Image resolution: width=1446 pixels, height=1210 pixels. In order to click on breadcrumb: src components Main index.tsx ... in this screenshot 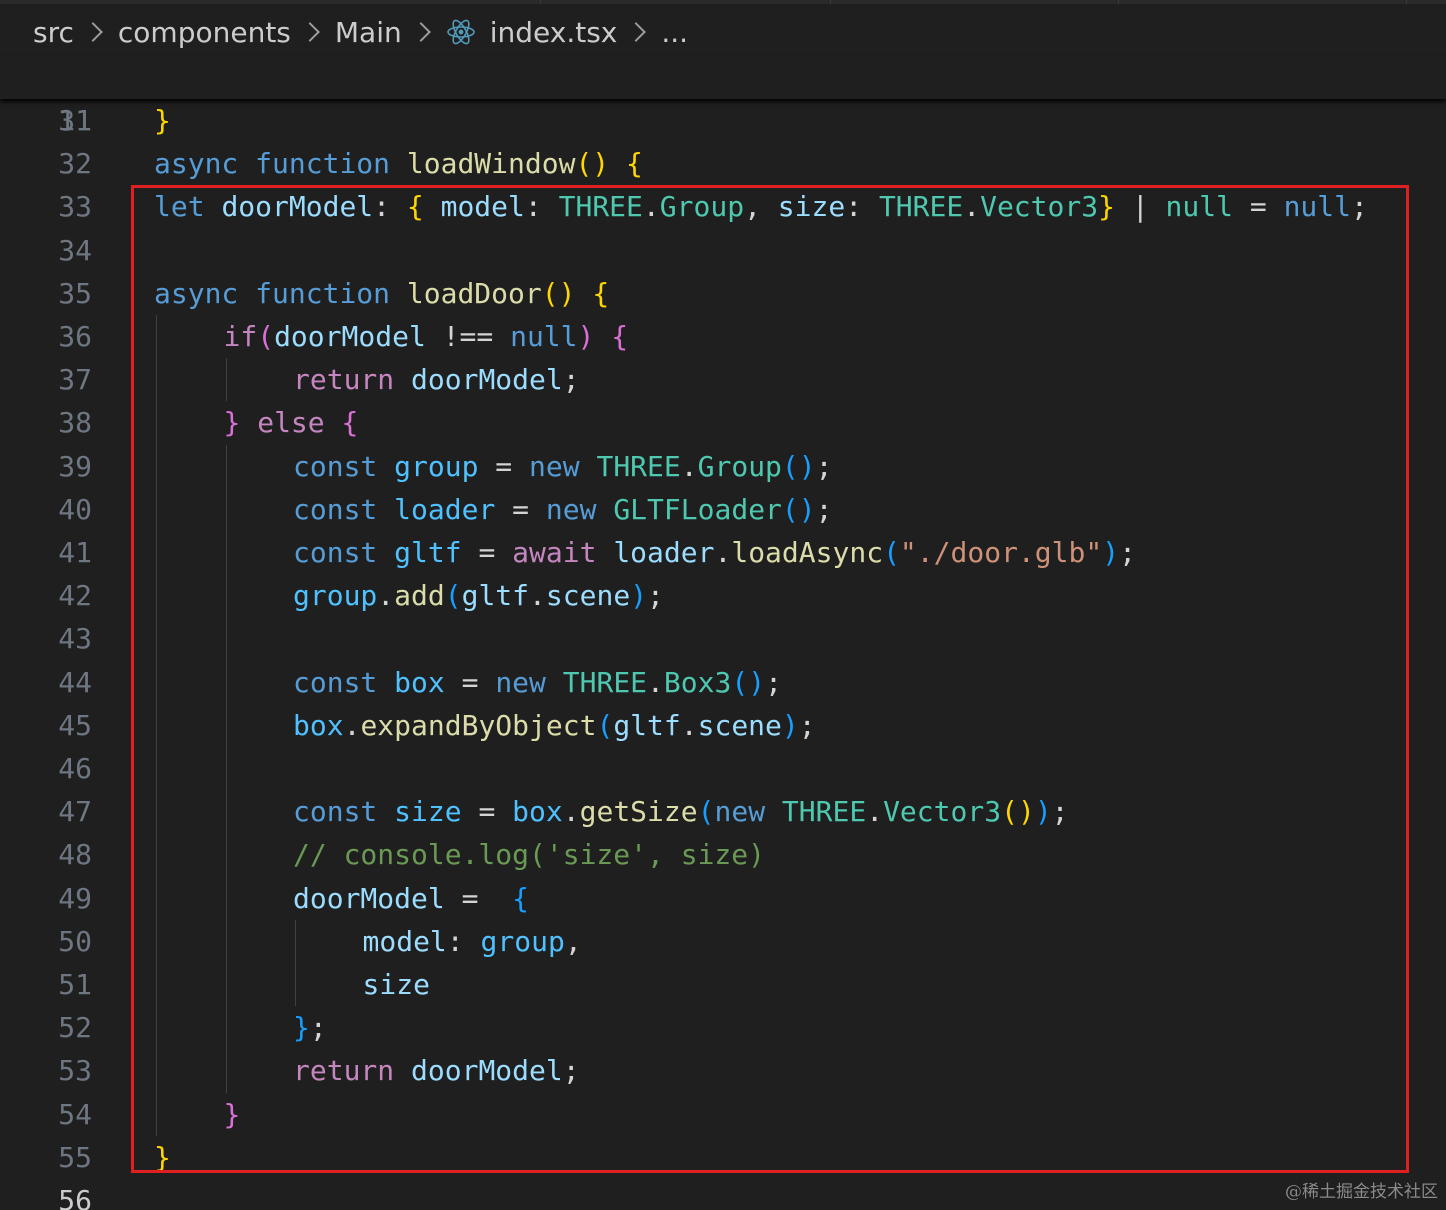, I will do `click(360, 32)`.